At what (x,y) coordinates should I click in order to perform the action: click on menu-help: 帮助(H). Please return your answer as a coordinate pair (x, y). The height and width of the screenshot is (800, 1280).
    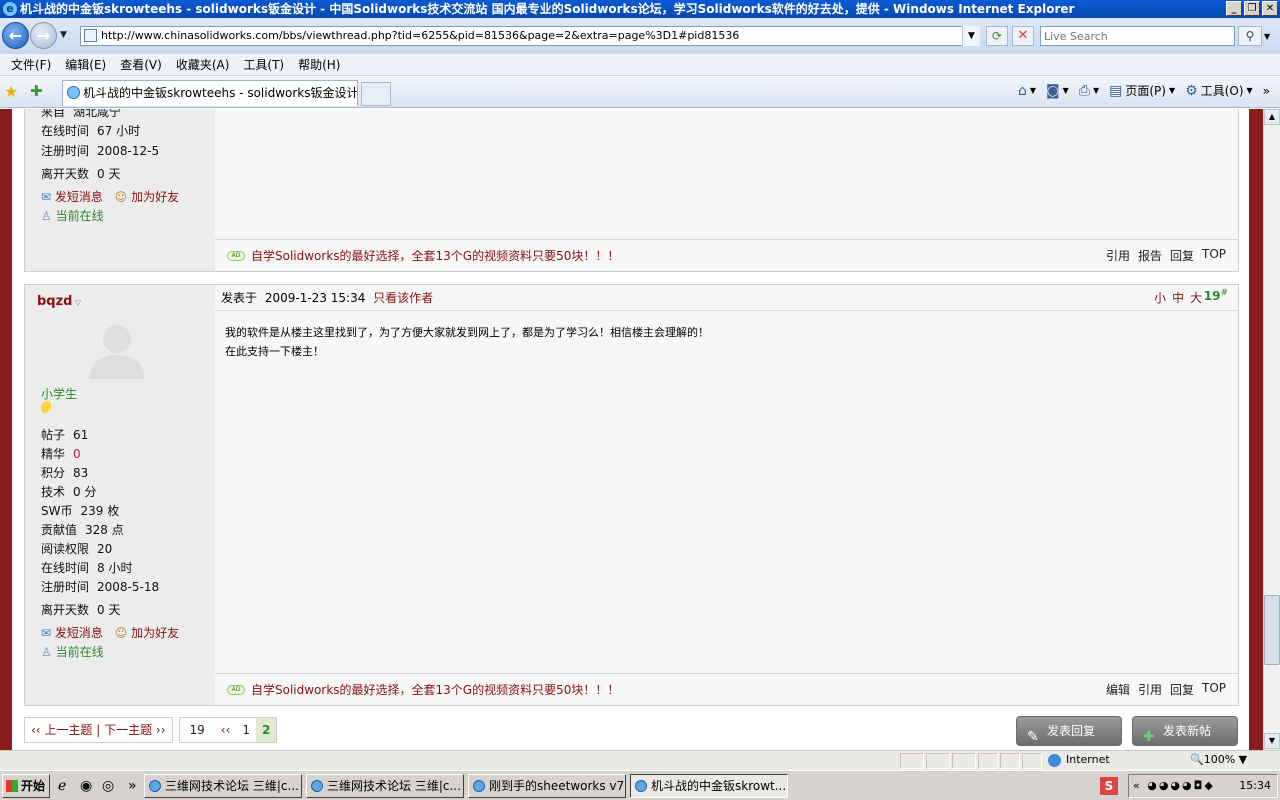
    Looking at the image, I should click on (319, 64).